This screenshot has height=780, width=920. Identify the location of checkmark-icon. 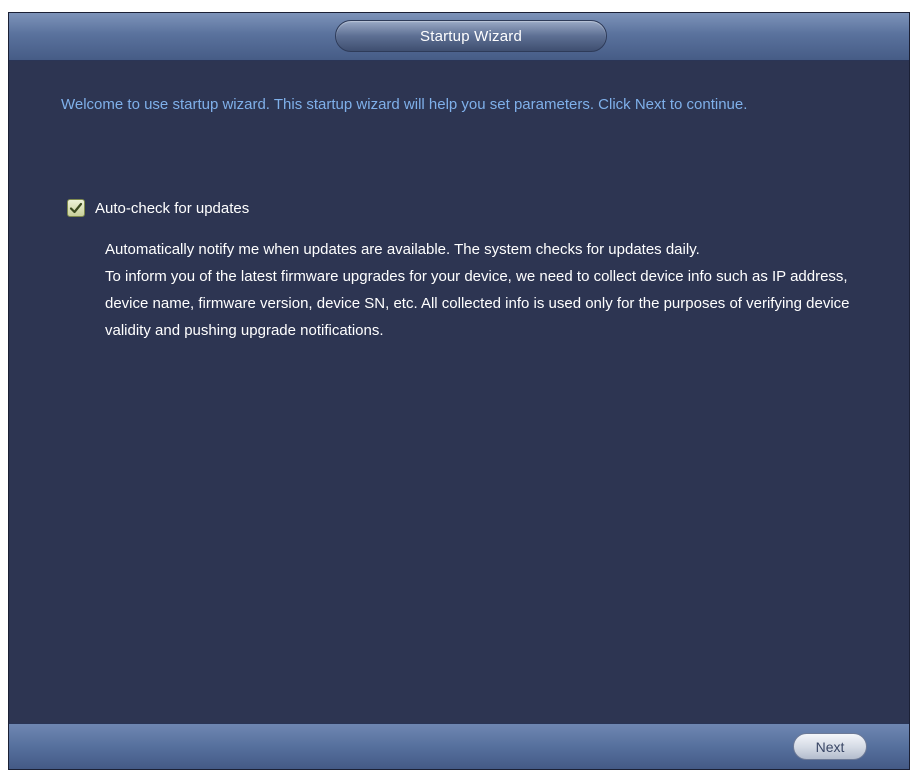
(76, 208).